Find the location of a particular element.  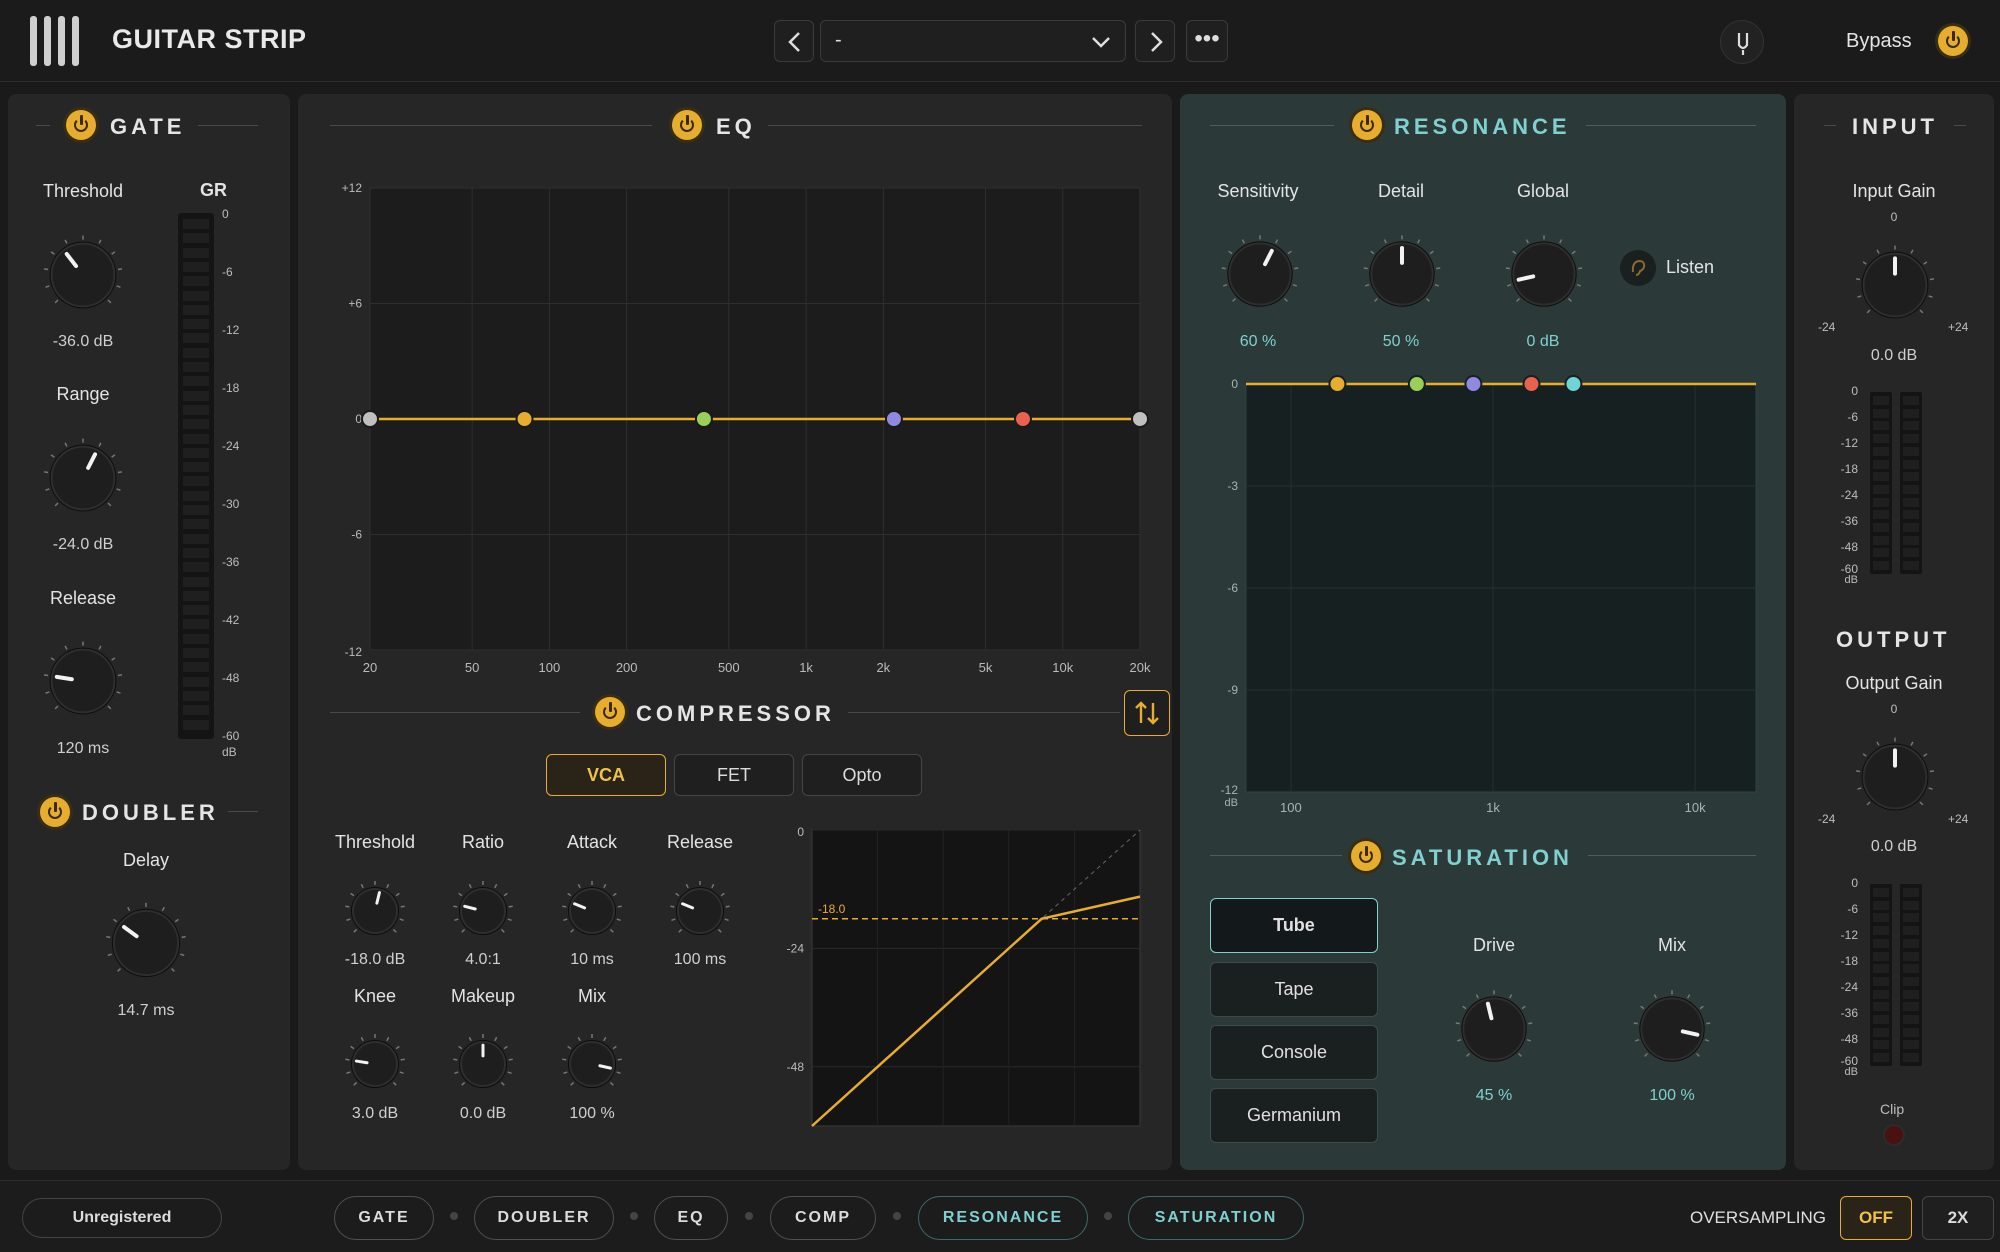

oversampling-off-button: OFF is located at coordinates (1876, 1218).